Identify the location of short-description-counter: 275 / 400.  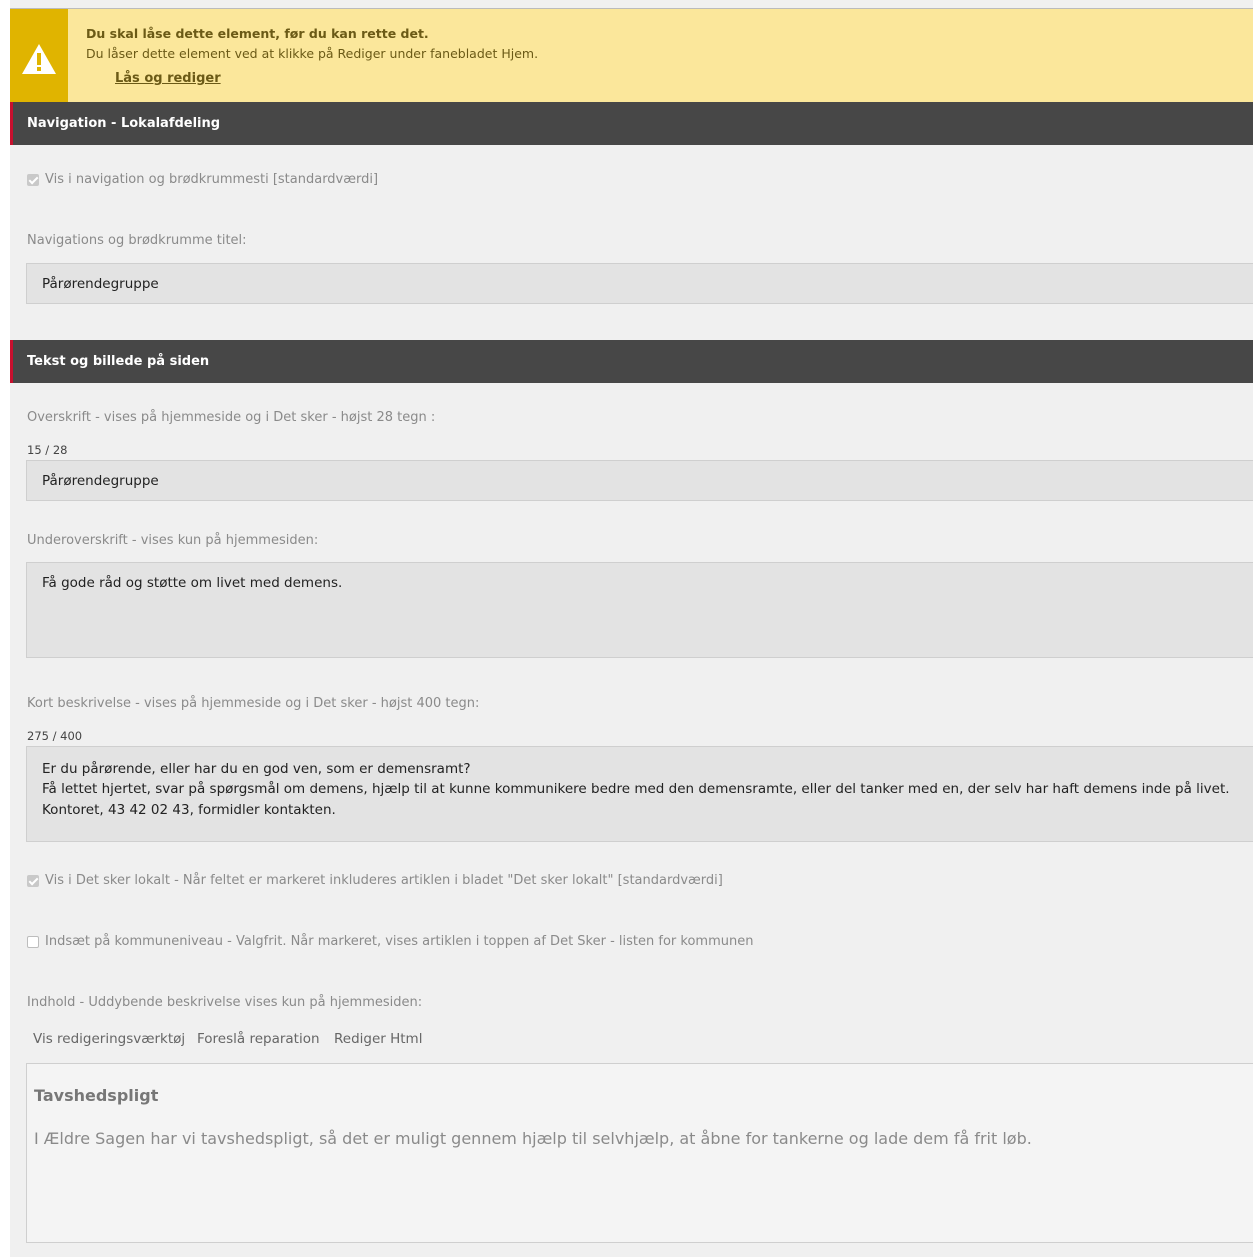
(55, 736).